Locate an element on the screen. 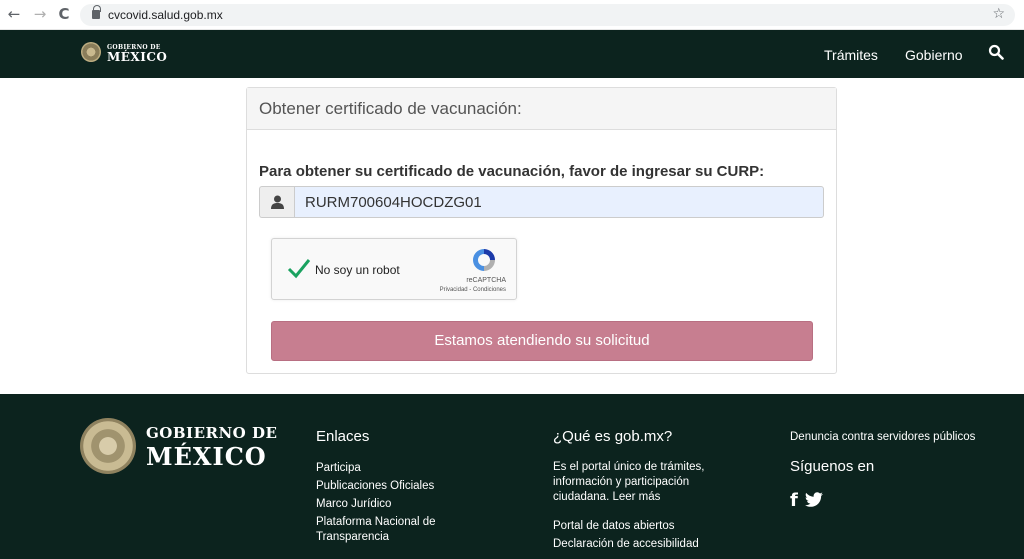 Image resolution: width=1024 pixels, height=559 pixels. lock-icon is located at coordinates (96, 12).